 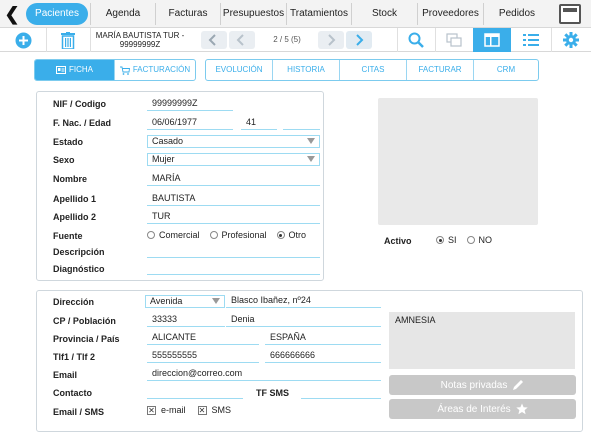 I want to click on age-field: 41, so click(x=259, y=123).